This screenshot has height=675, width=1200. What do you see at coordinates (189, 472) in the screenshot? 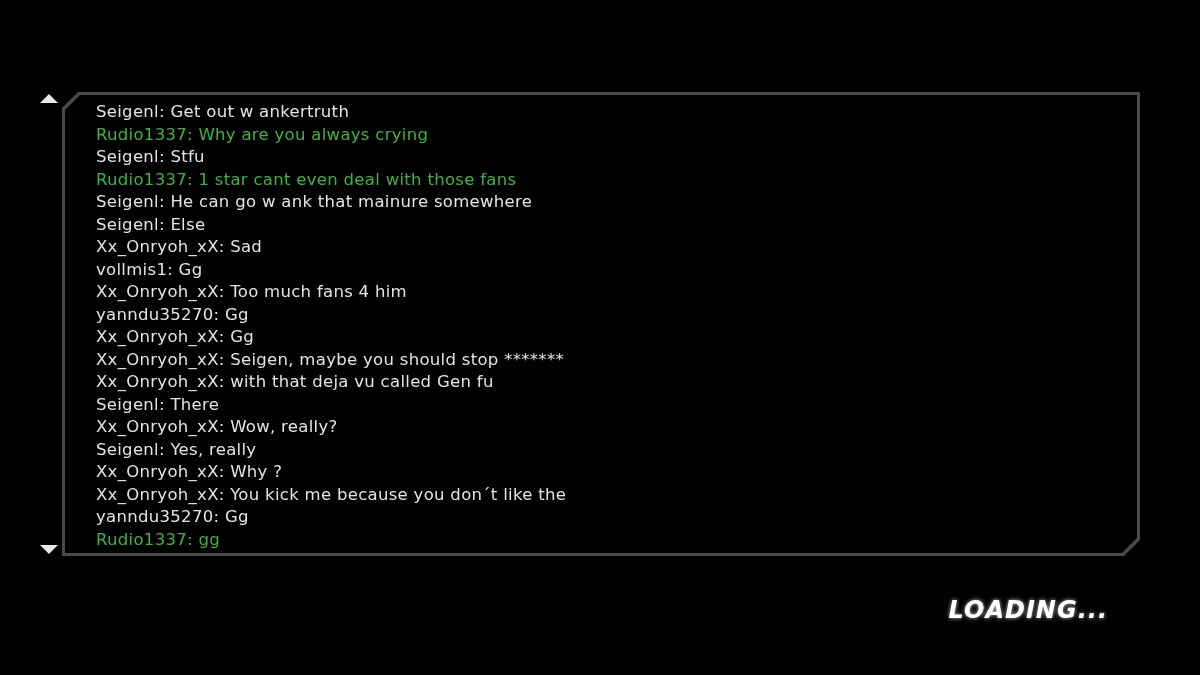
I see `chat-message: Xx_Onryoh_xX: Why ?` at bounding box center [189, 472].